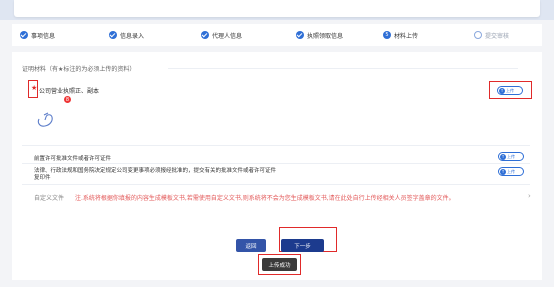  I want to click on upload-success-toast: 上传成功, so click(279, 264).